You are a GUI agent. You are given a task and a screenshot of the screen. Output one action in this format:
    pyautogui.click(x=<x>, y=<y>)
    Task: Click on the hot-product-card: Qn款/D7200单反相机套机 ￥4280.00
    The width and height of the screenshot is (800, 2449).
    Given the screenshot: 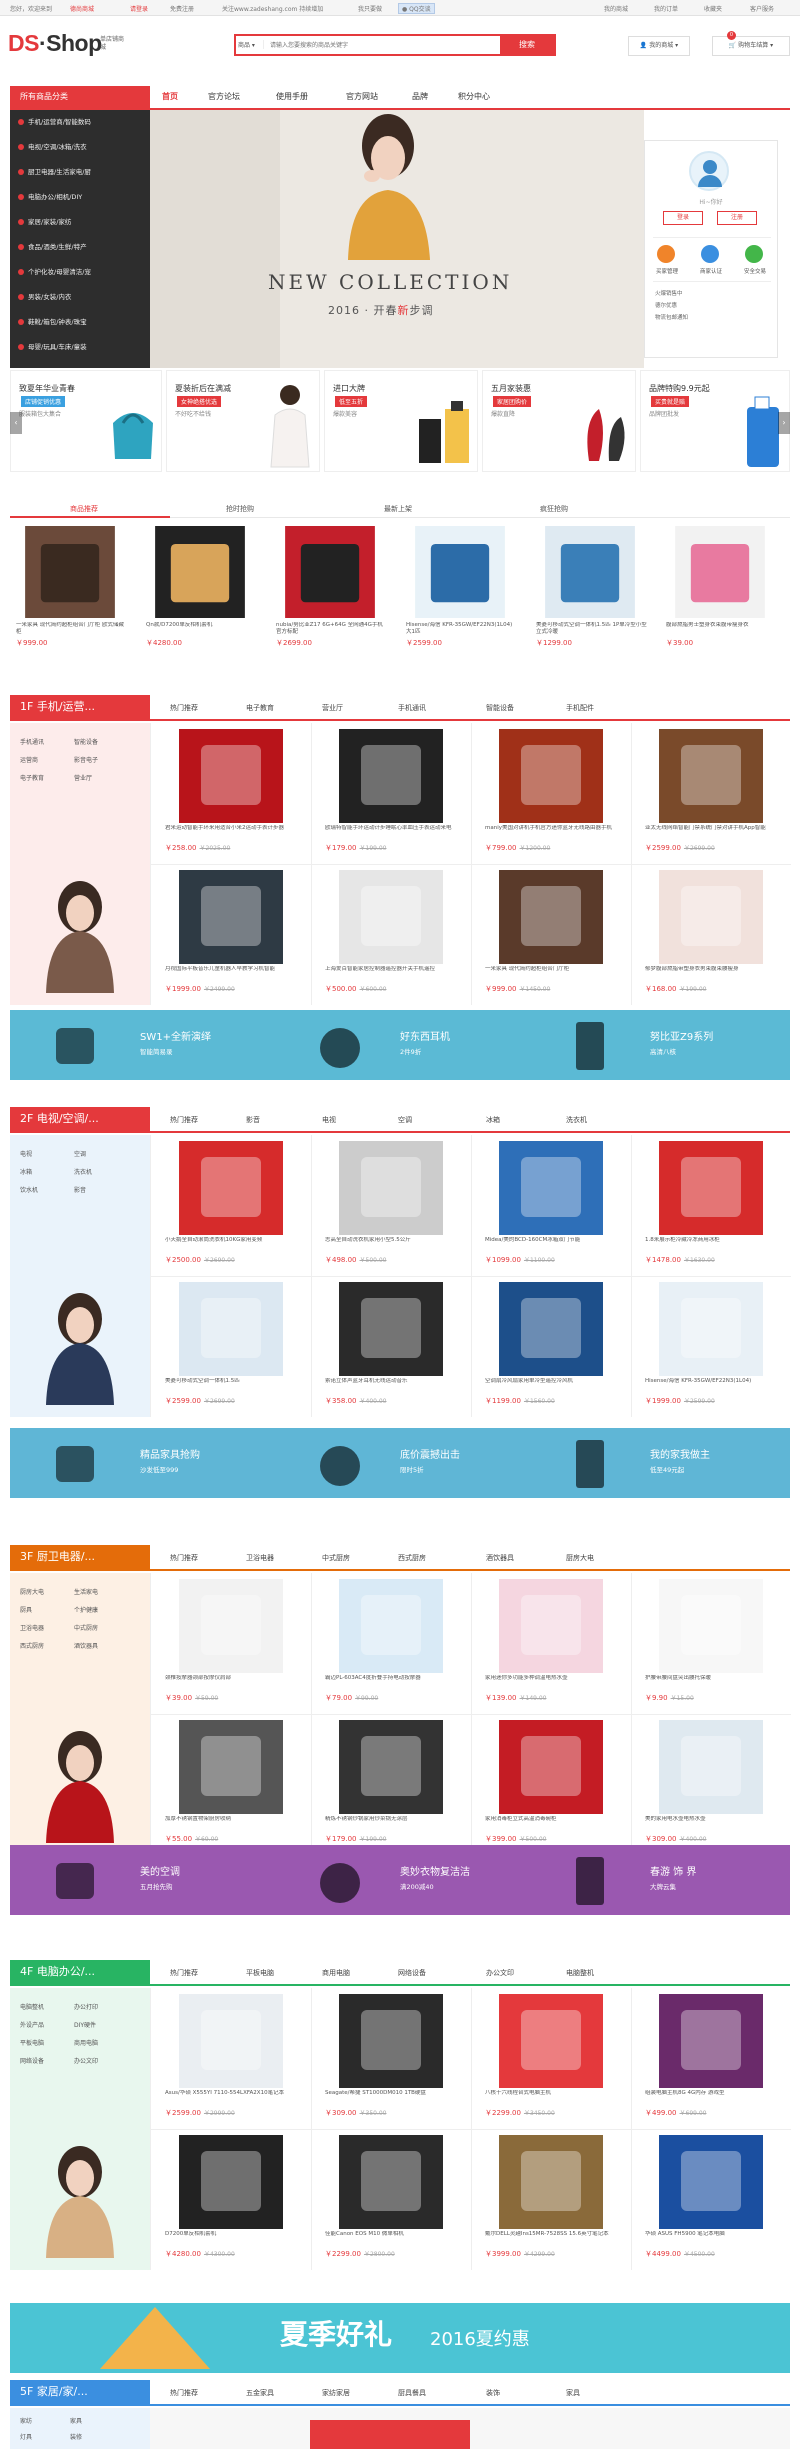 What is the action you would take?
    pyautogui.click(x=204, y=607)
    